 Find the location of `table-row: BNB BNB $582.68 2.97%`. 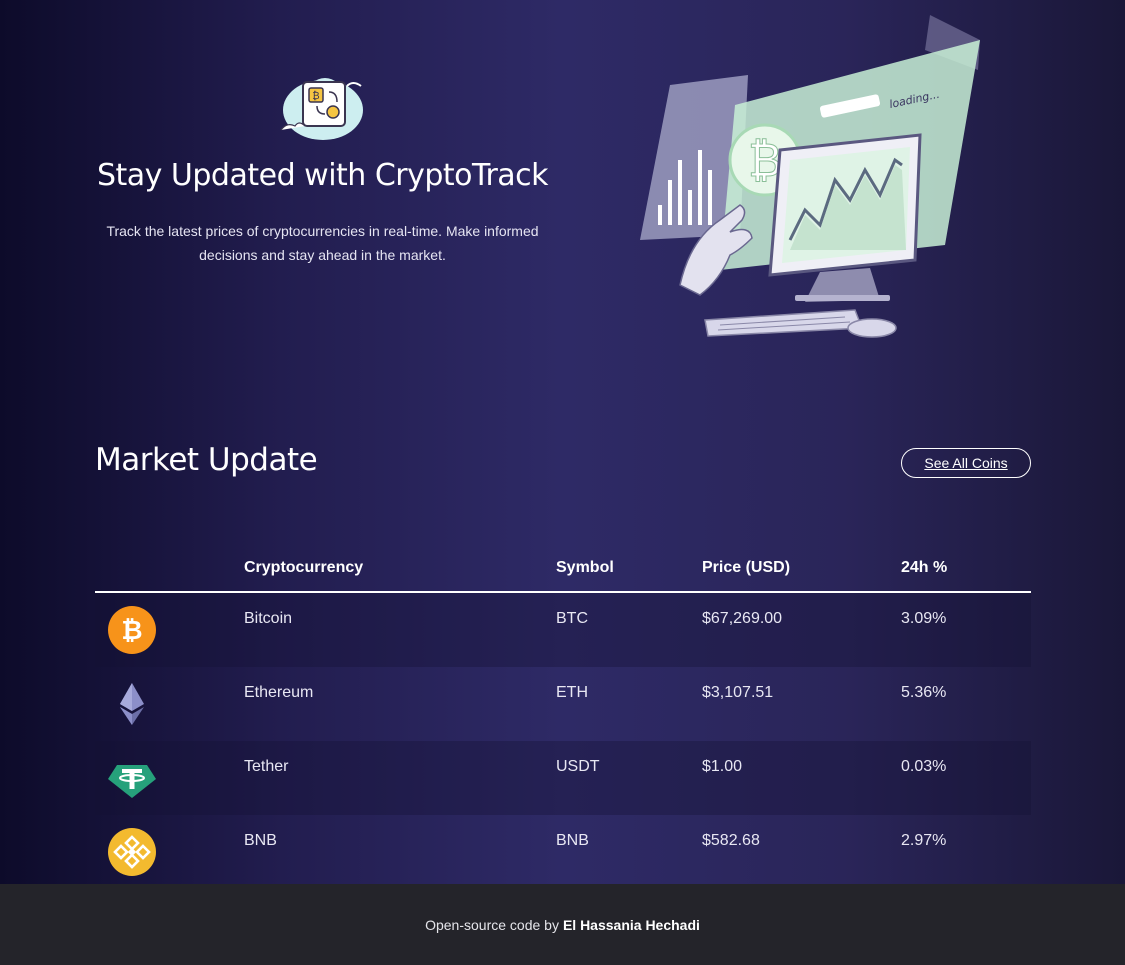

table-row: BNB BNB $582.68 2.97% is located at coordinates (563, 852).